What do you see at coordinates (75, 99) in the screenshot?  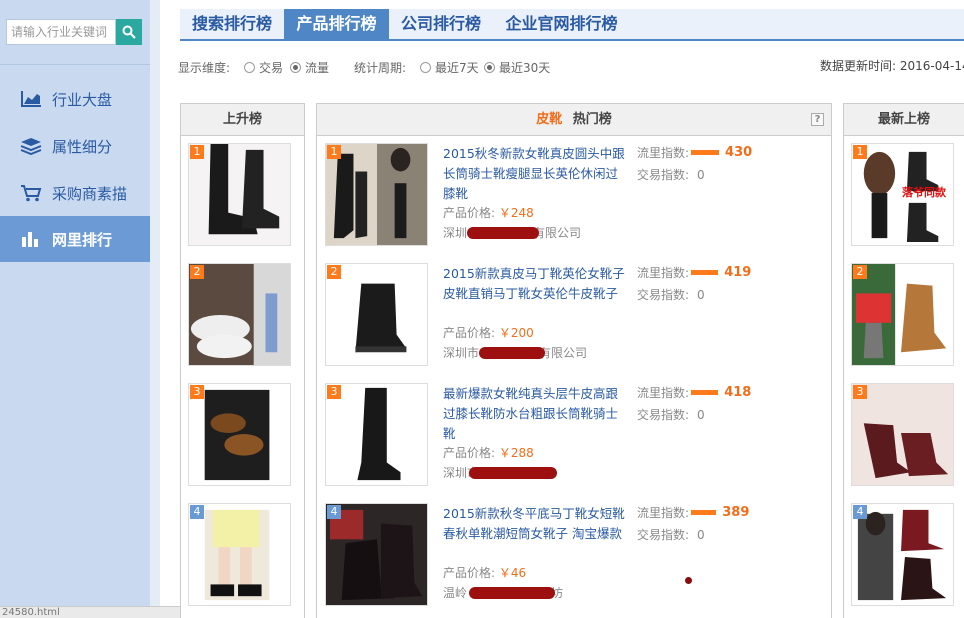 I see `sidebar-item-industry: 行业大盘` at bounding box center [75, 99].